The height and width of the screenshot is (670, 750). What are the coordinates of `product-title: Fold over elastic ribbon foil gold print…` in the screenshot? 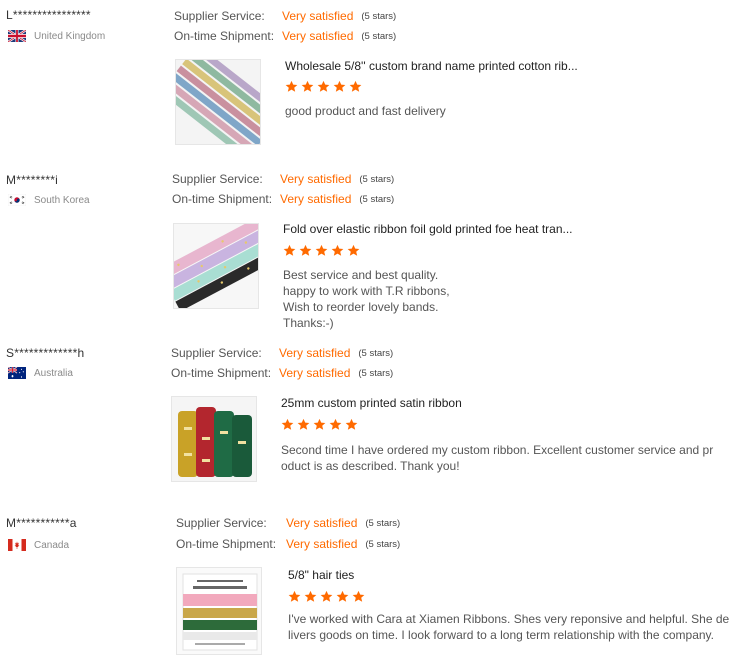 It's located at (428, 229).